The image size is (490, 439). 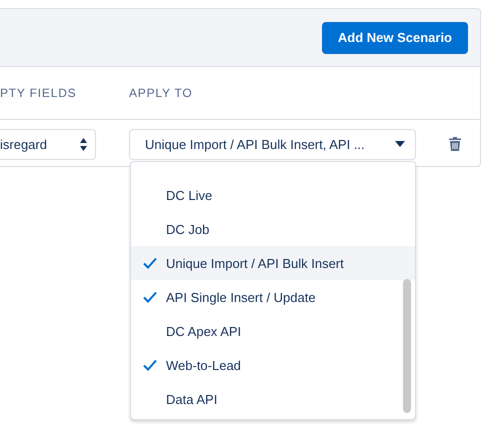 What do you see at coordinates (395, 38) in the screenshot?
I see `add-new-scenario-button: Add New Scenario` at bounding box center [395, 38].